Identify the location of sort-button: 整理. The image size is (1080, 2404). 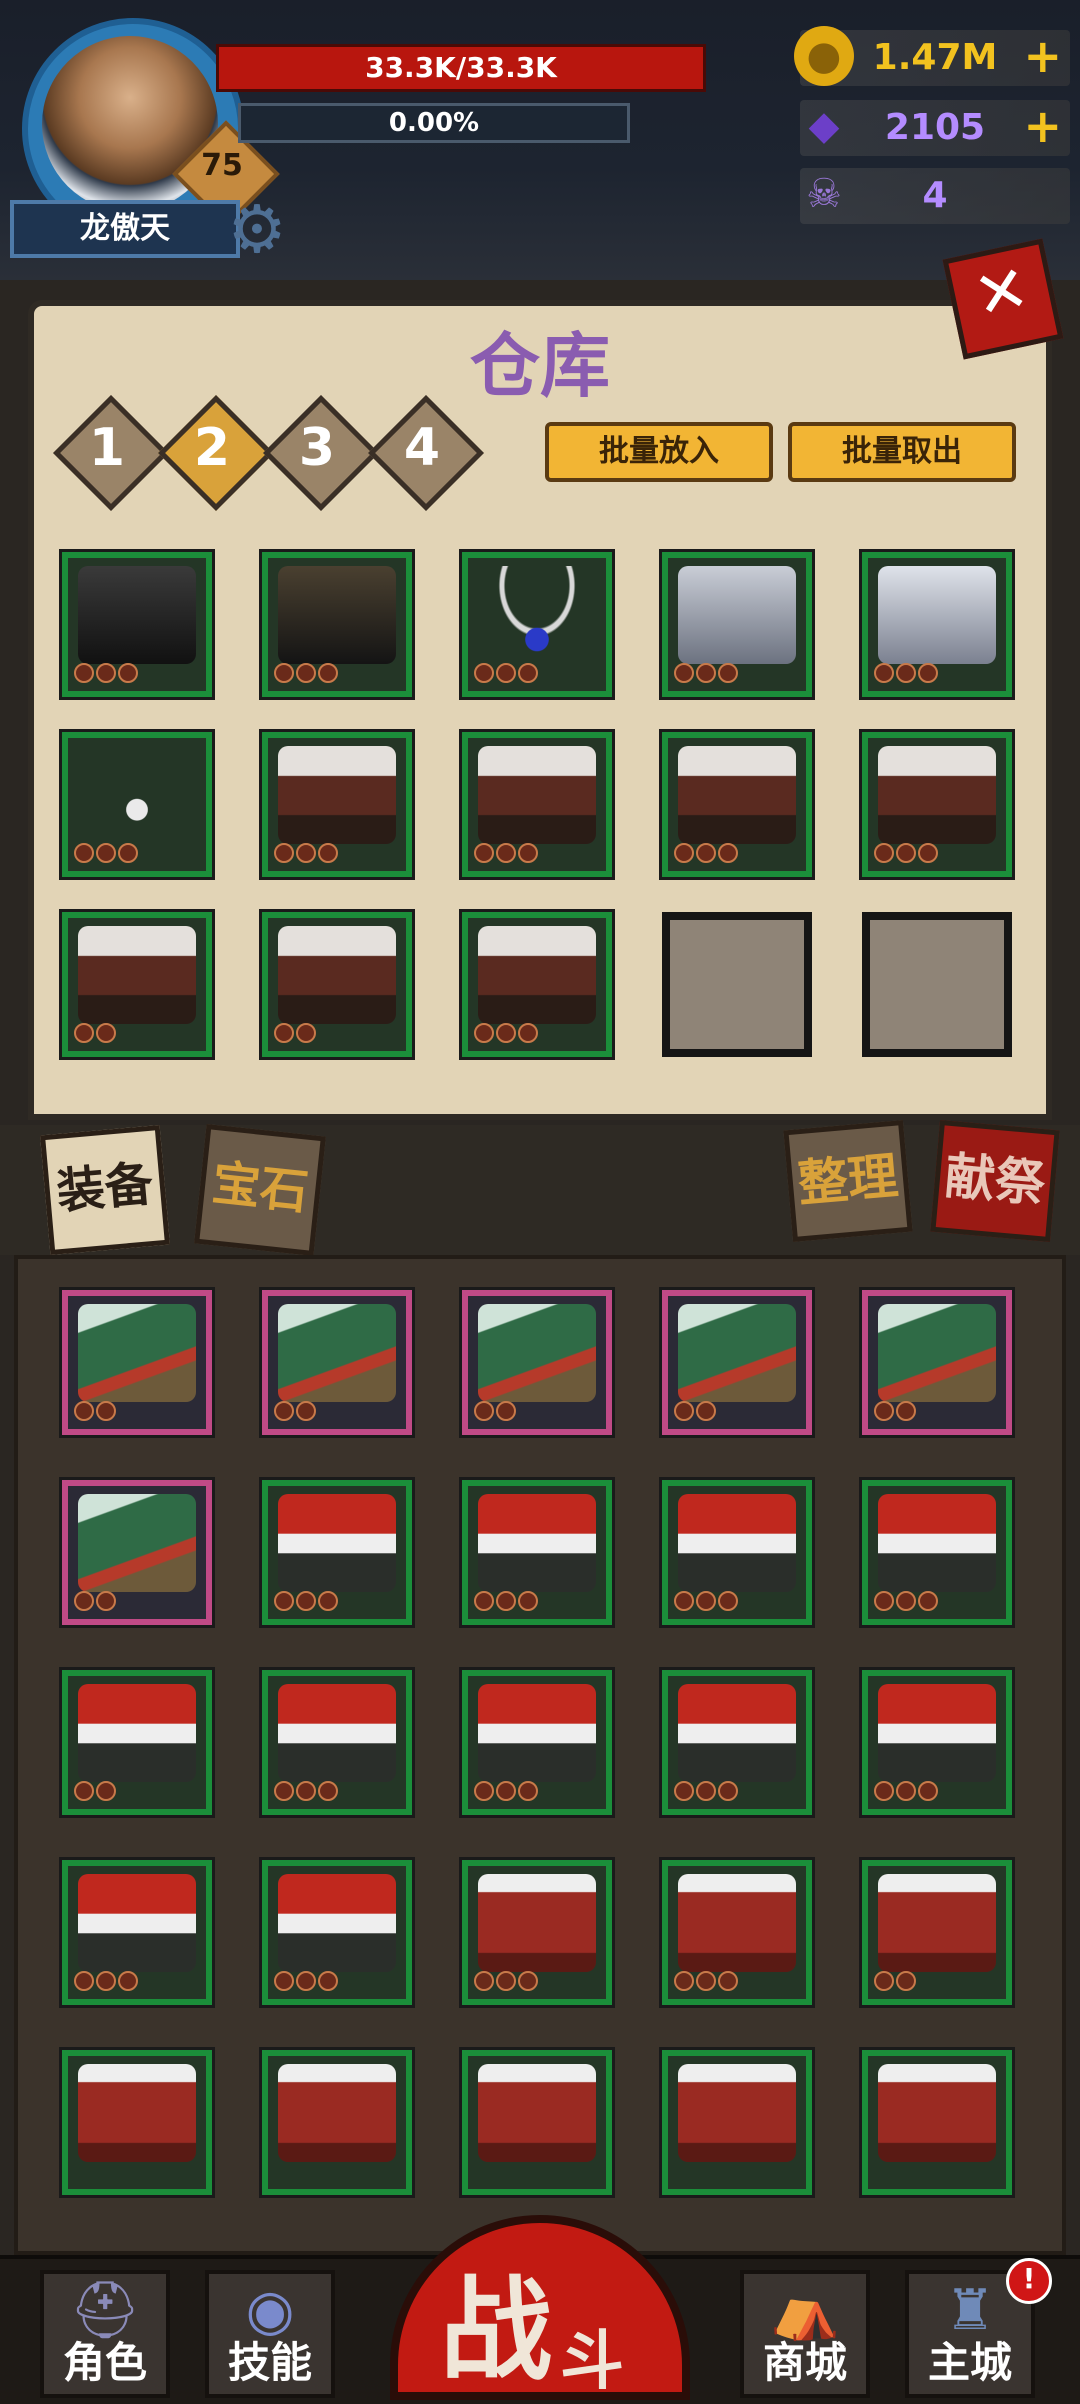
(848, 1181).